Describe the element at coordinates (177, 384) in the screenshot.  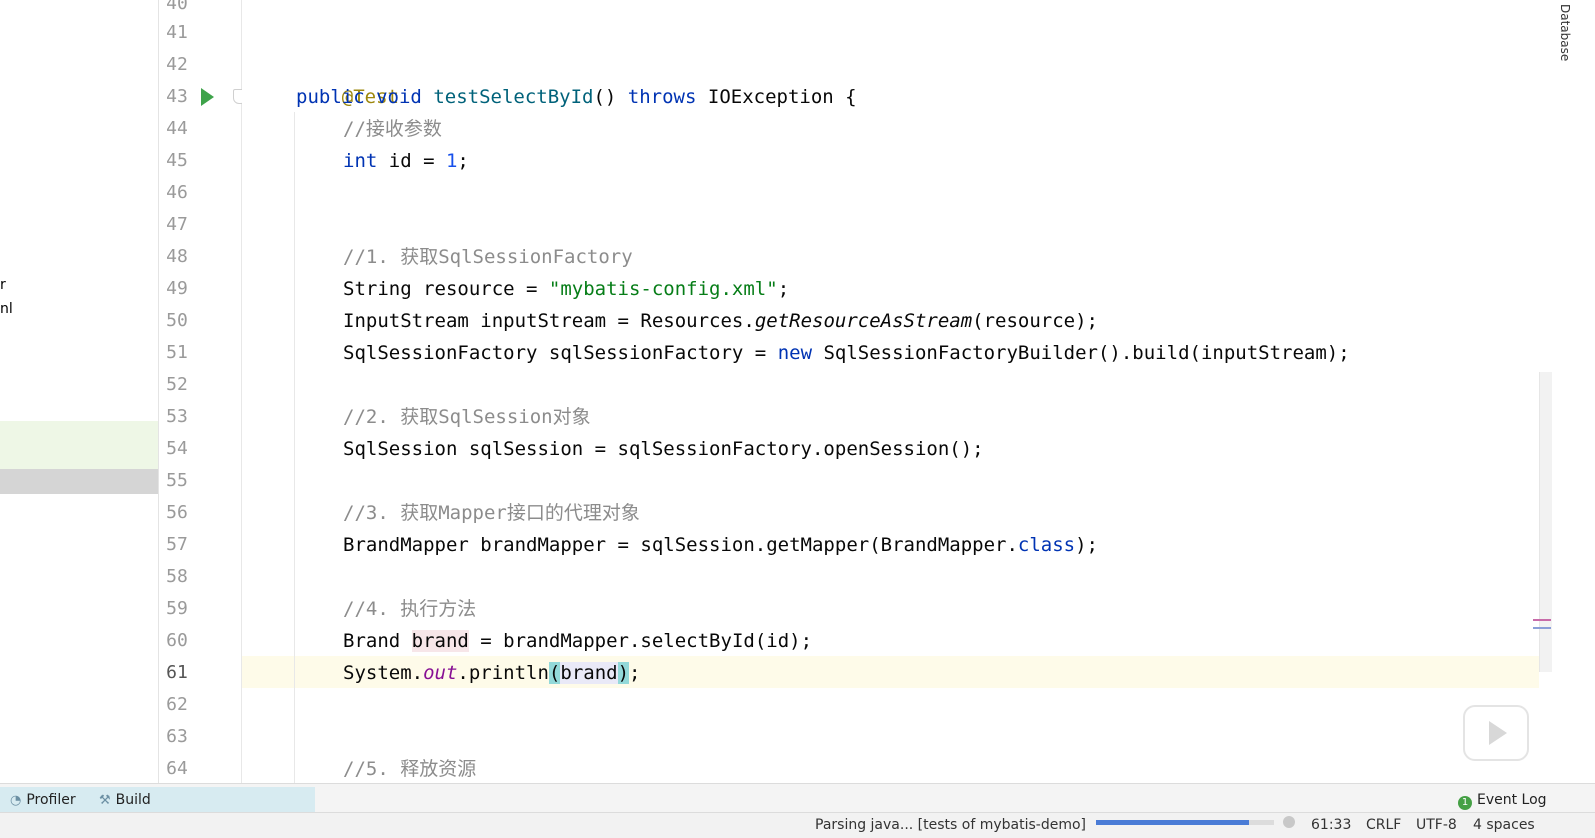
I see `line-number: 52` at that location.